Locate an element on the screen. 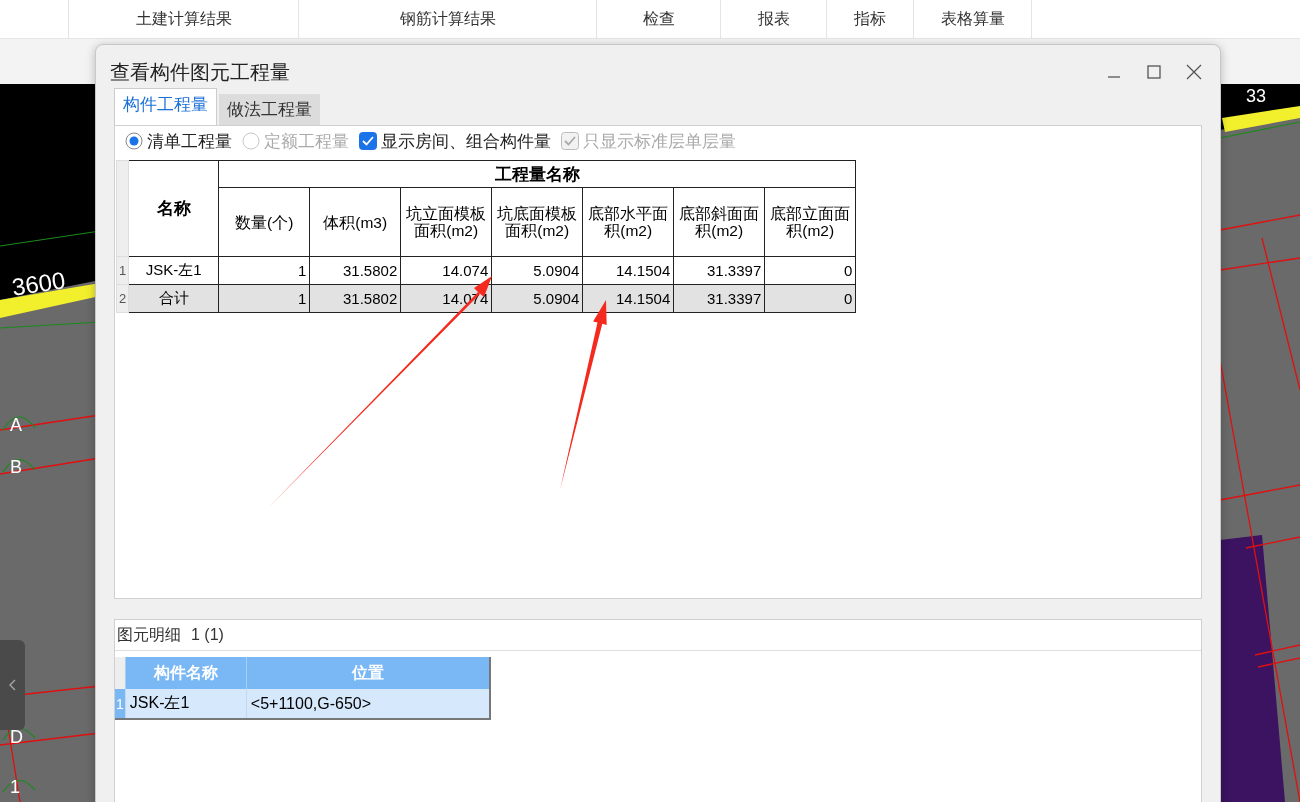 This screenshot has height=802, width=1300. maximize-icon is located at coordinates (1154, 72).